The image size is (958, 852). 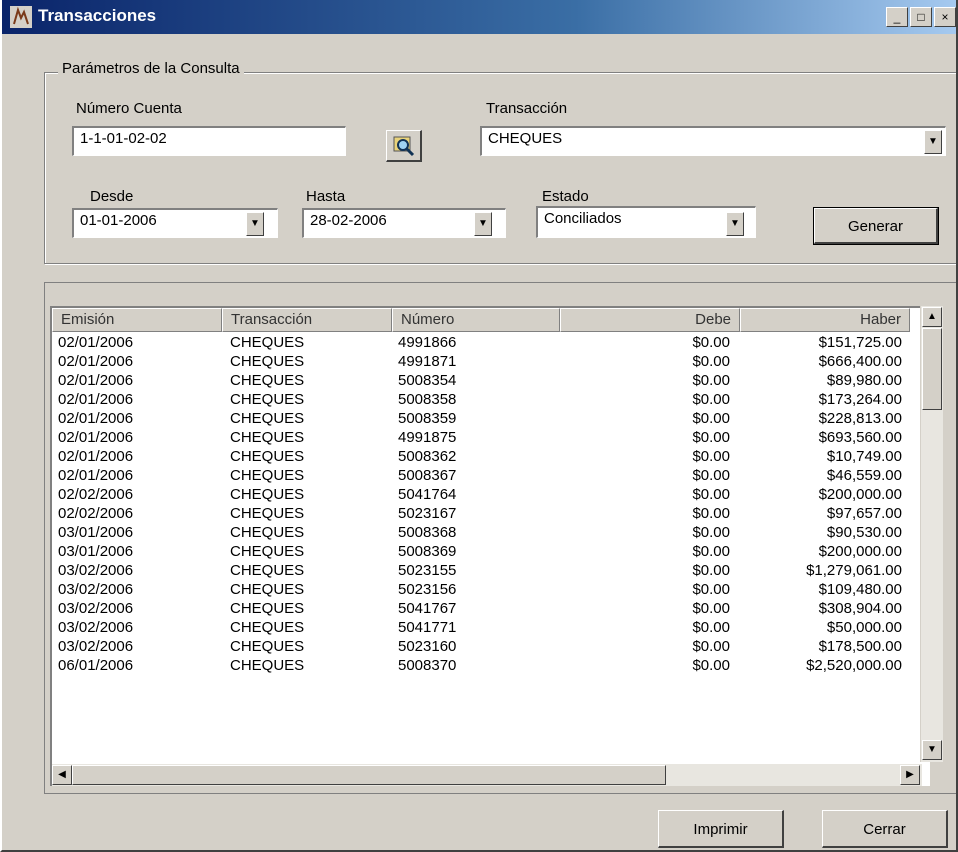 What do you see at coordinates (369, 775) in the screenshot?
I see `horizontal-scroll-thumb` at bounding box center [369, 775].